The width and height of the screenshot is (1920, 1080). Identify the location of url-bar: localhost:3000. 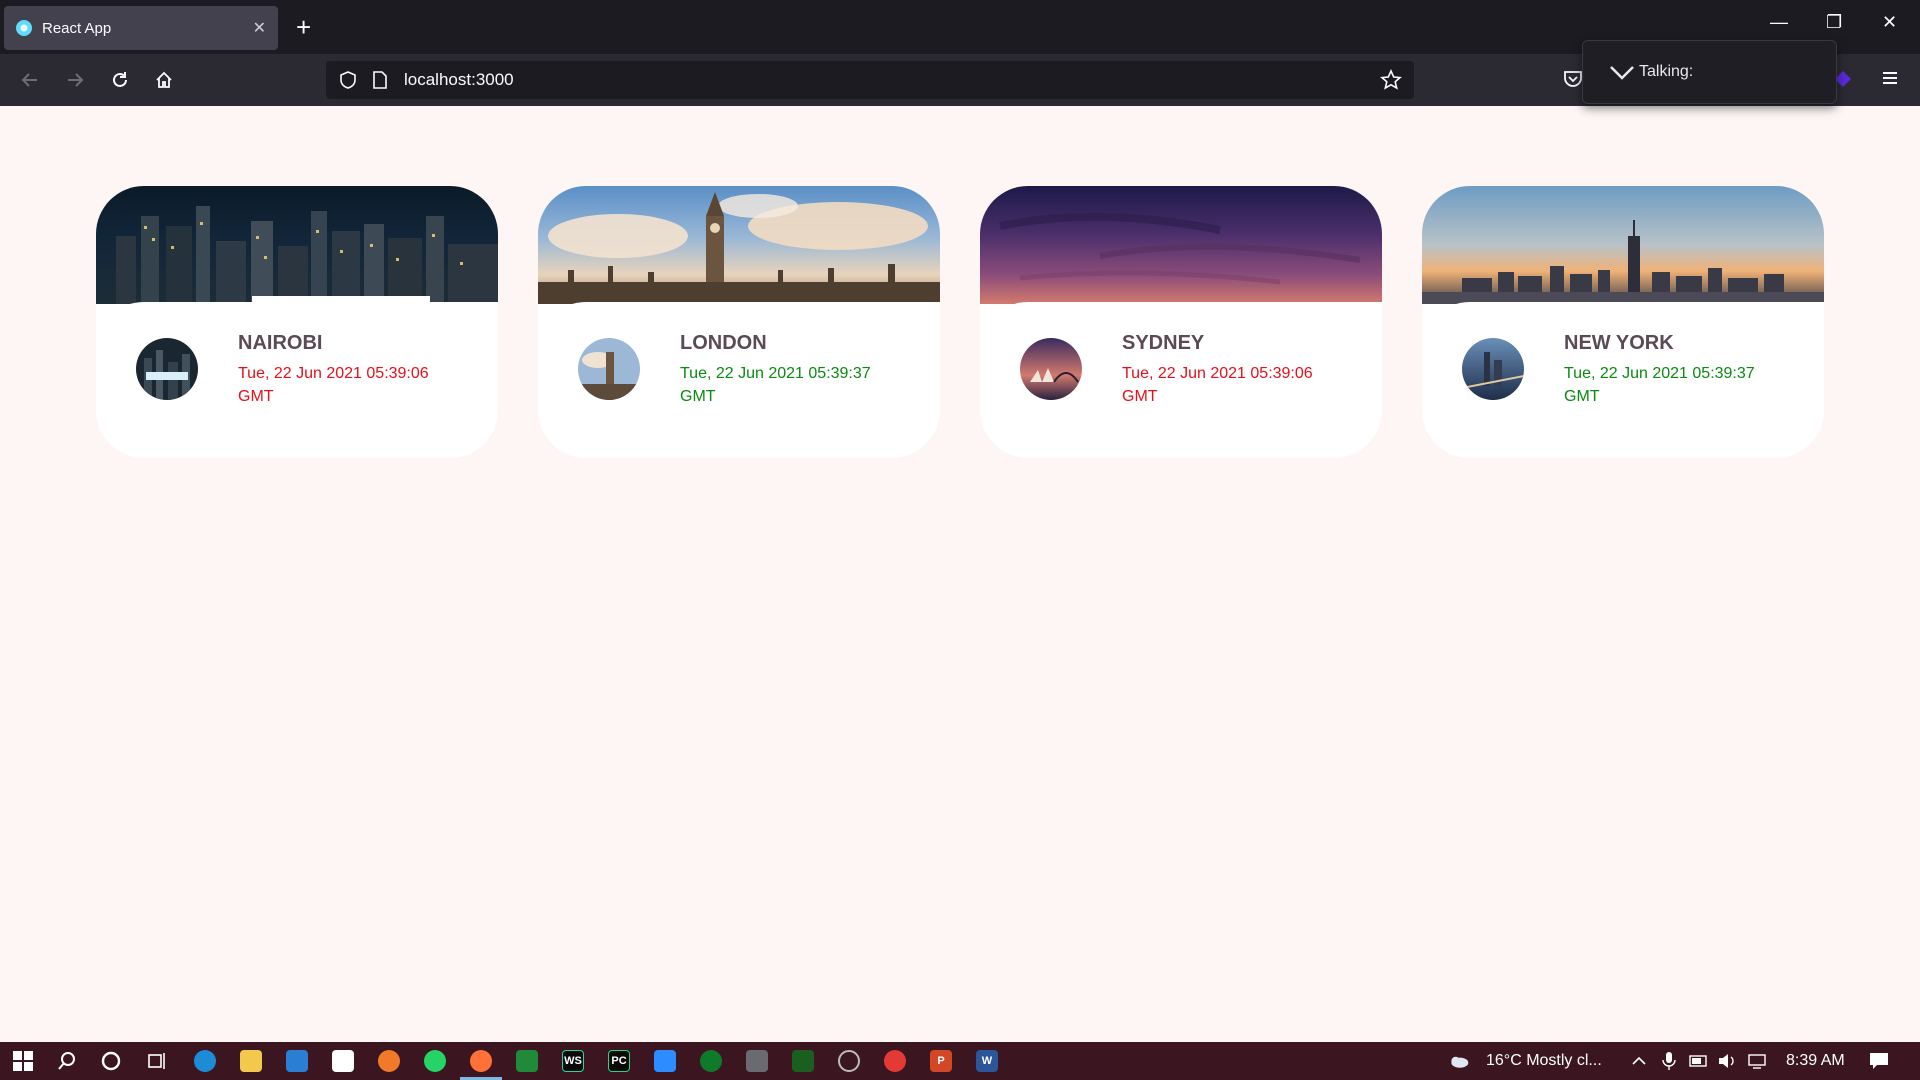
(870, 80).